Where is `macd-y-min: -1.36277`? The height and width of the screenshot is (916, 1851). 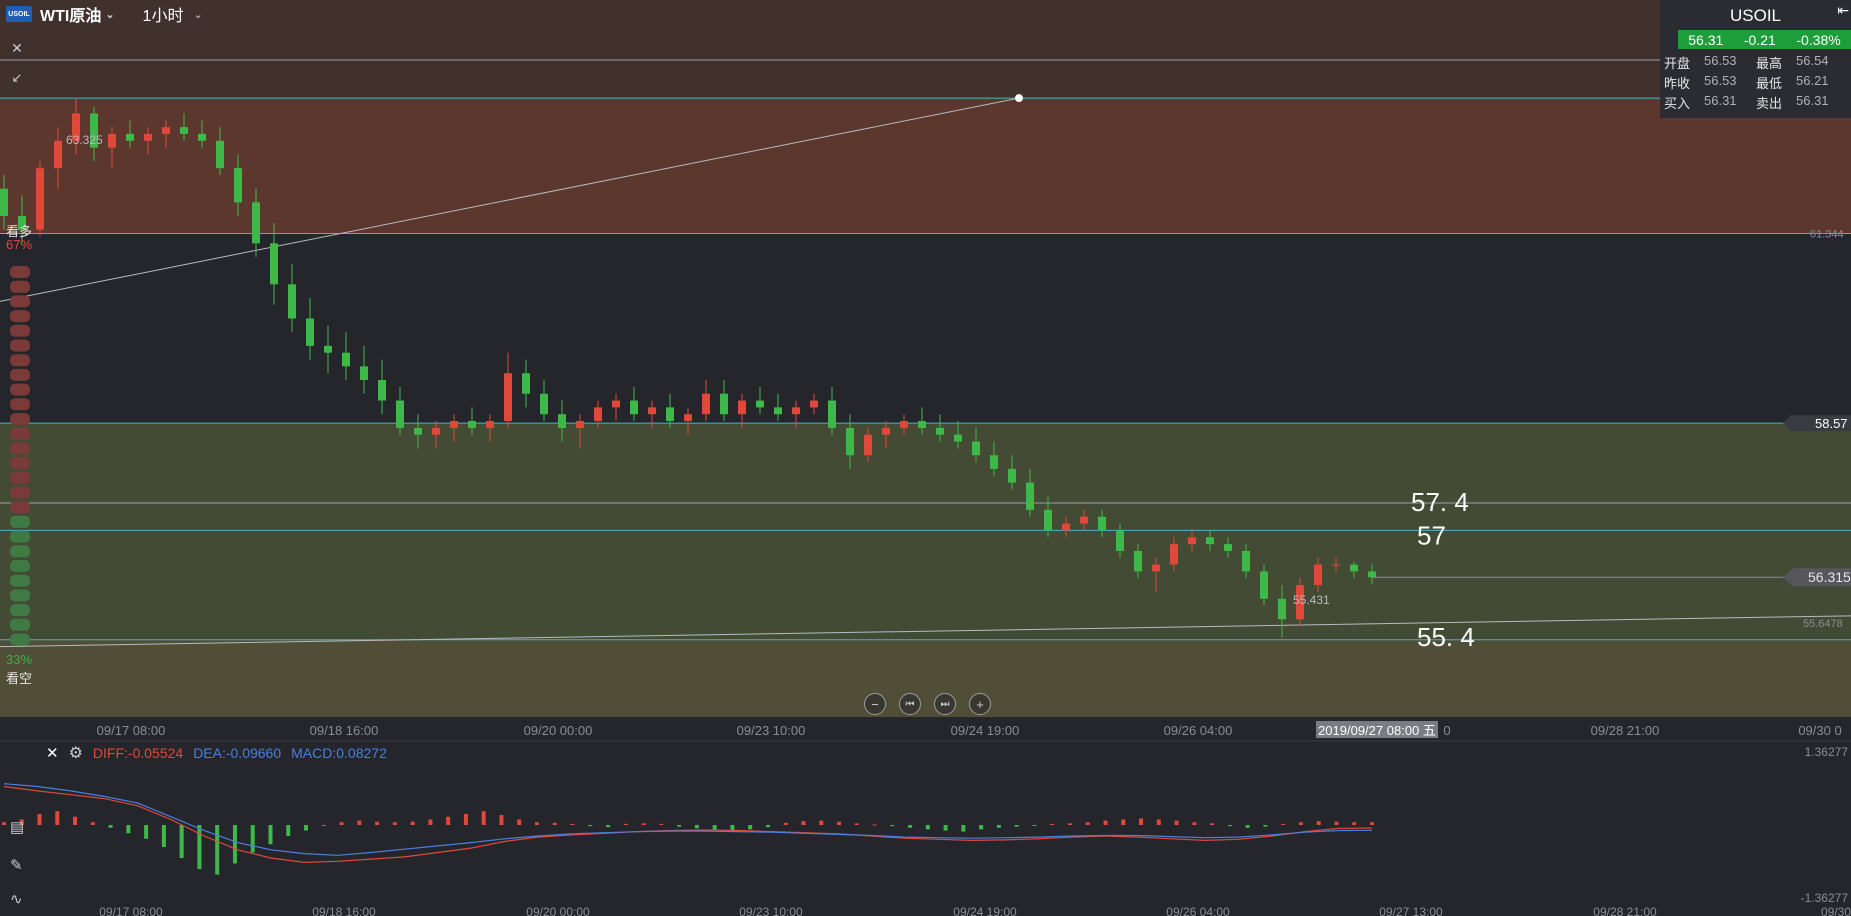 macd-y-min: -1.36277 is located at coordinates (1825, 898).